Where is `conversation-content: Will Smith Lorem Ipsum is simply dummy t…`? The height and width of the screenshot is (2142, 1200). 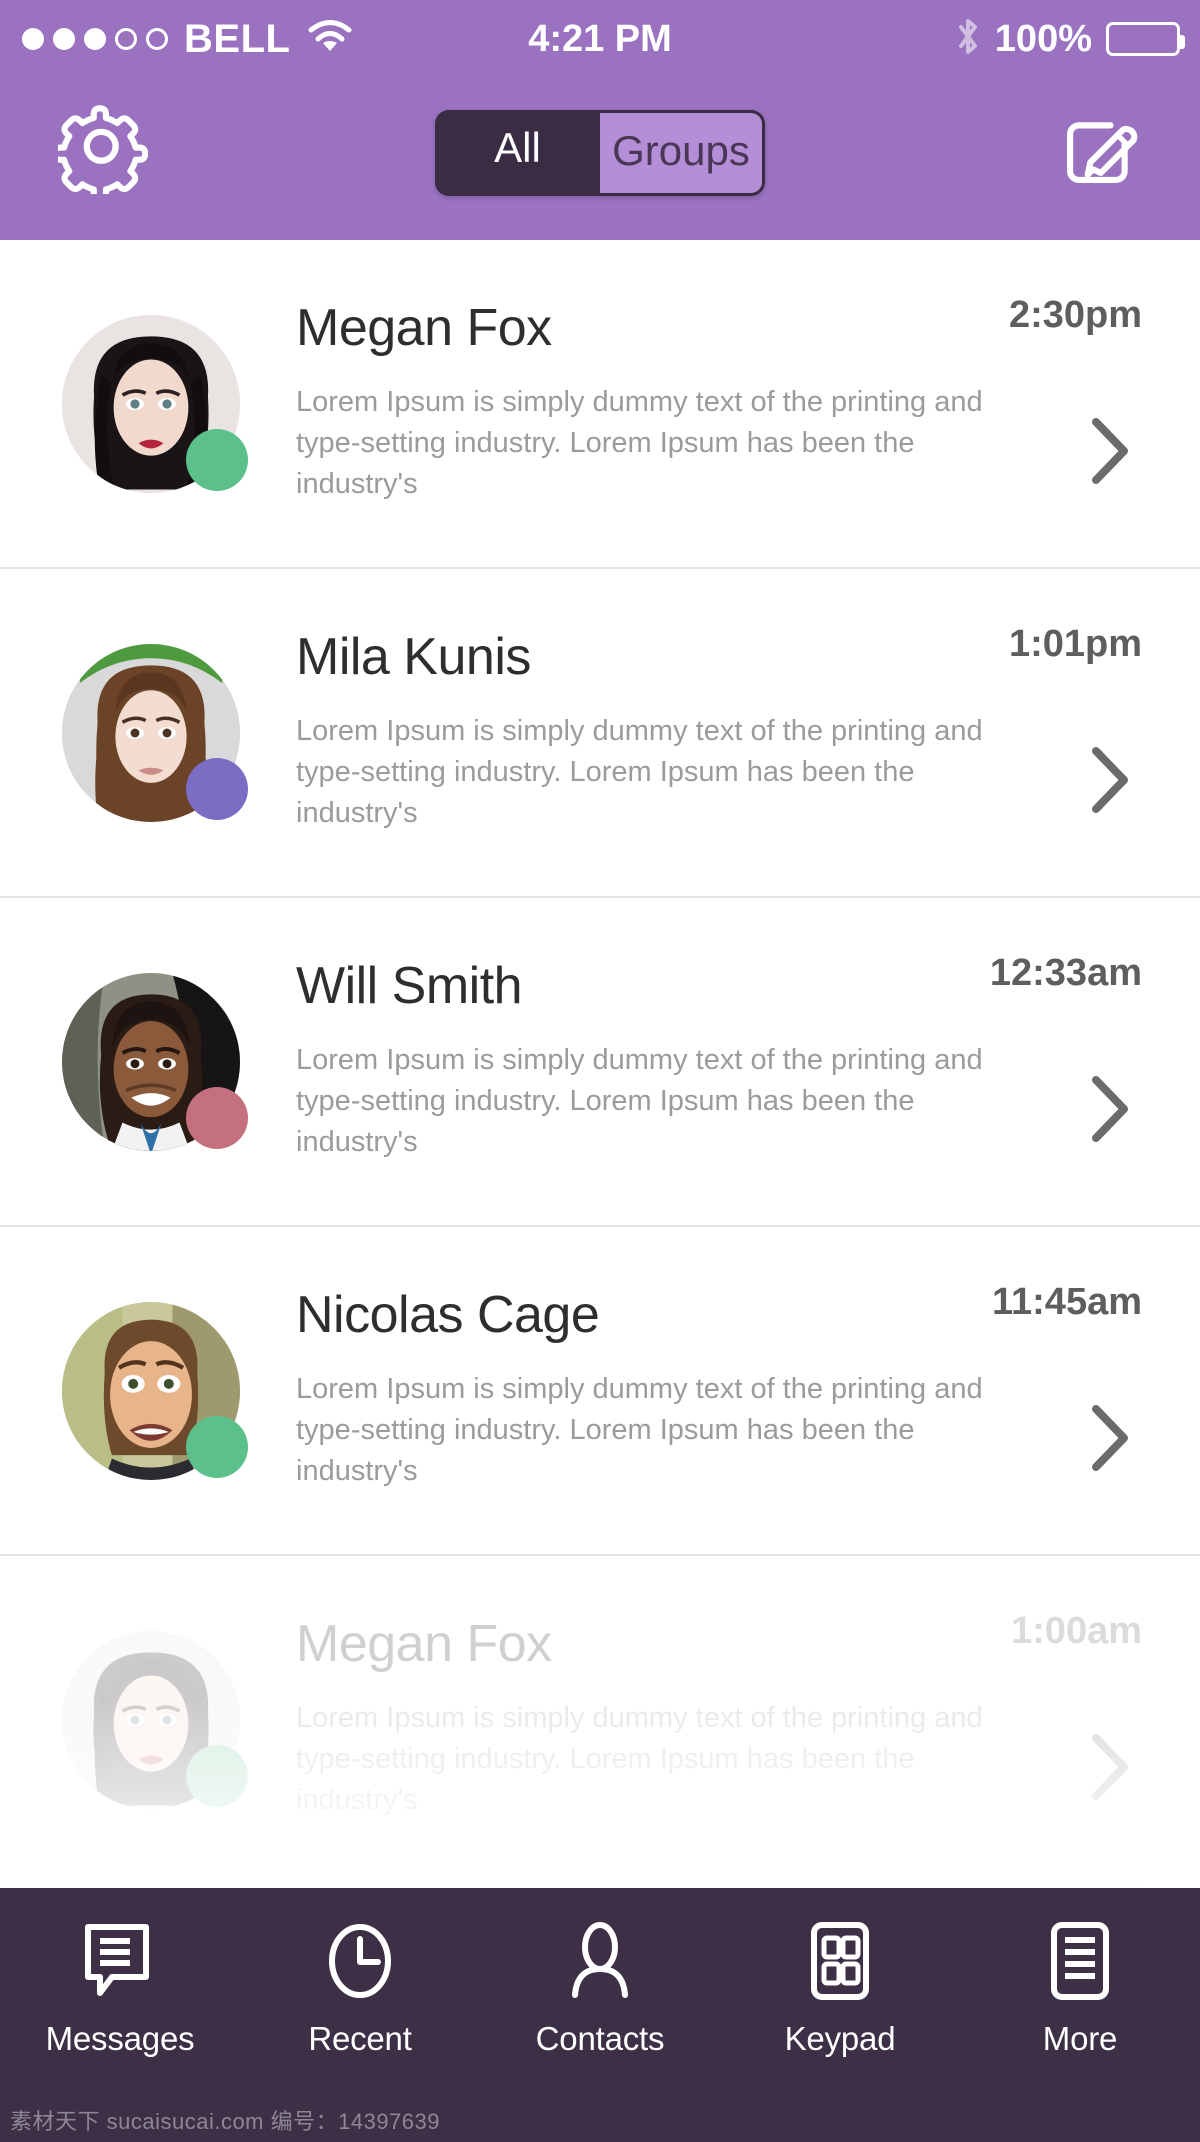
conversation-content: Will Smith Lorem Ipsum is simply dummy t… is located at coordinates (653, 1062).